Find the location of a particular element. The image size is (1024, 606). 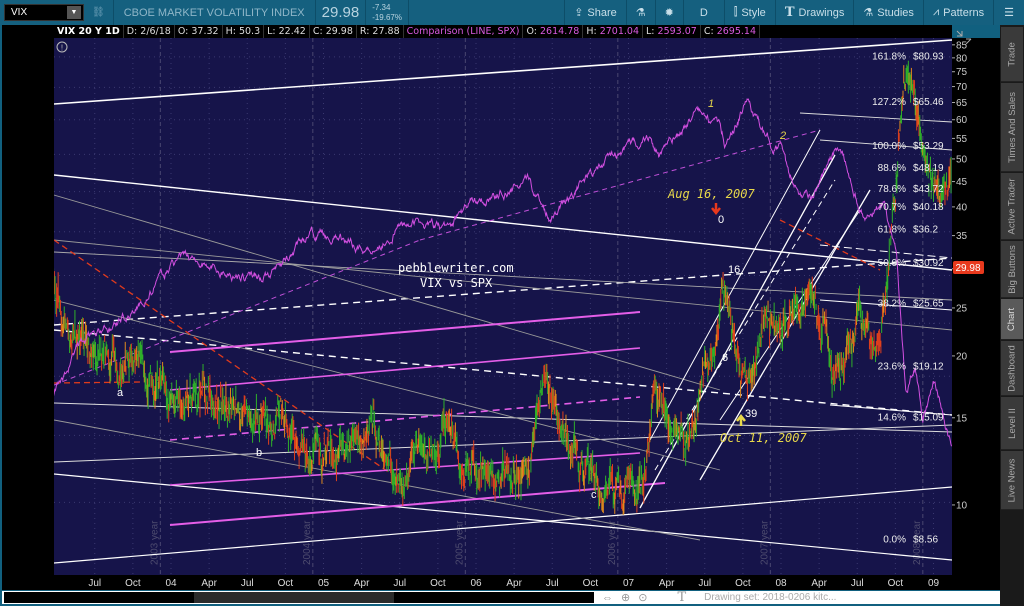

chevron-down-icon: ▼ is located at coordinates (74, 12).